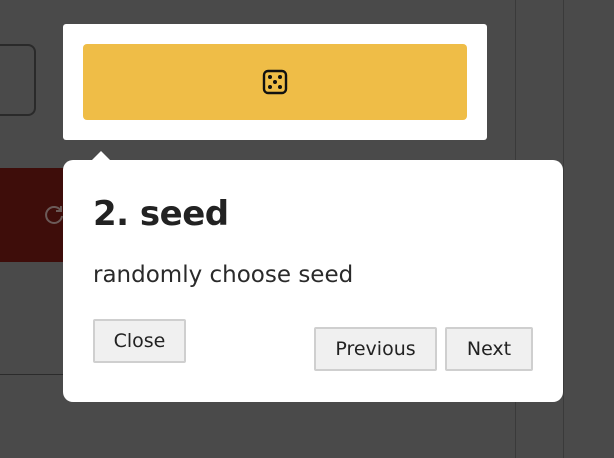 The width and height of the screenshot is (614, 458). I want to click on dice-icon, so click(275, 82).